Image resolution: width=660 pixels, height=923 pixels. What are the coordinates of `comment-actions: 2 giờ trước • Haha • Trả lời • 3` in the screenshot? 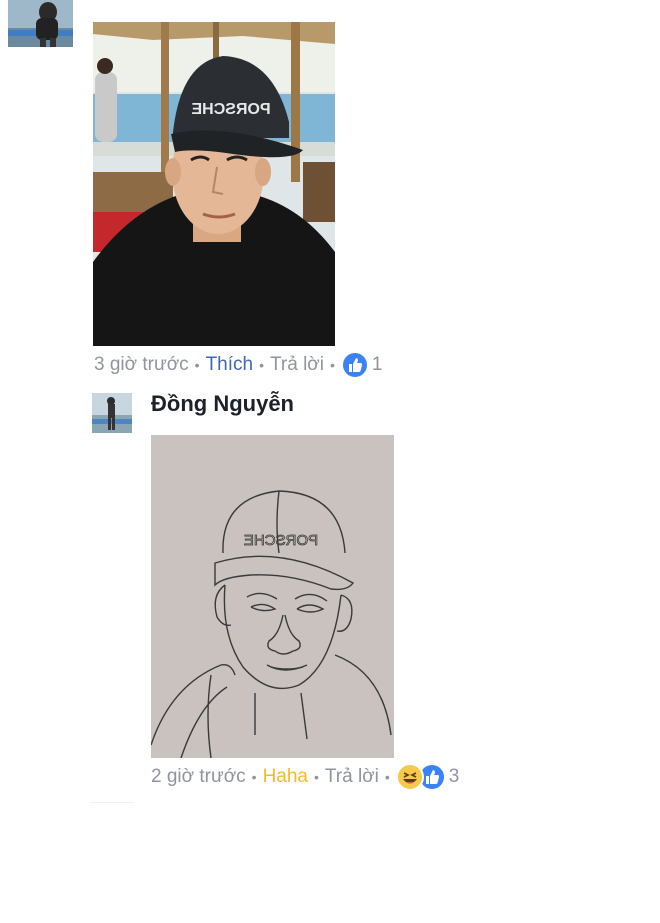 It's located at (305, 777).